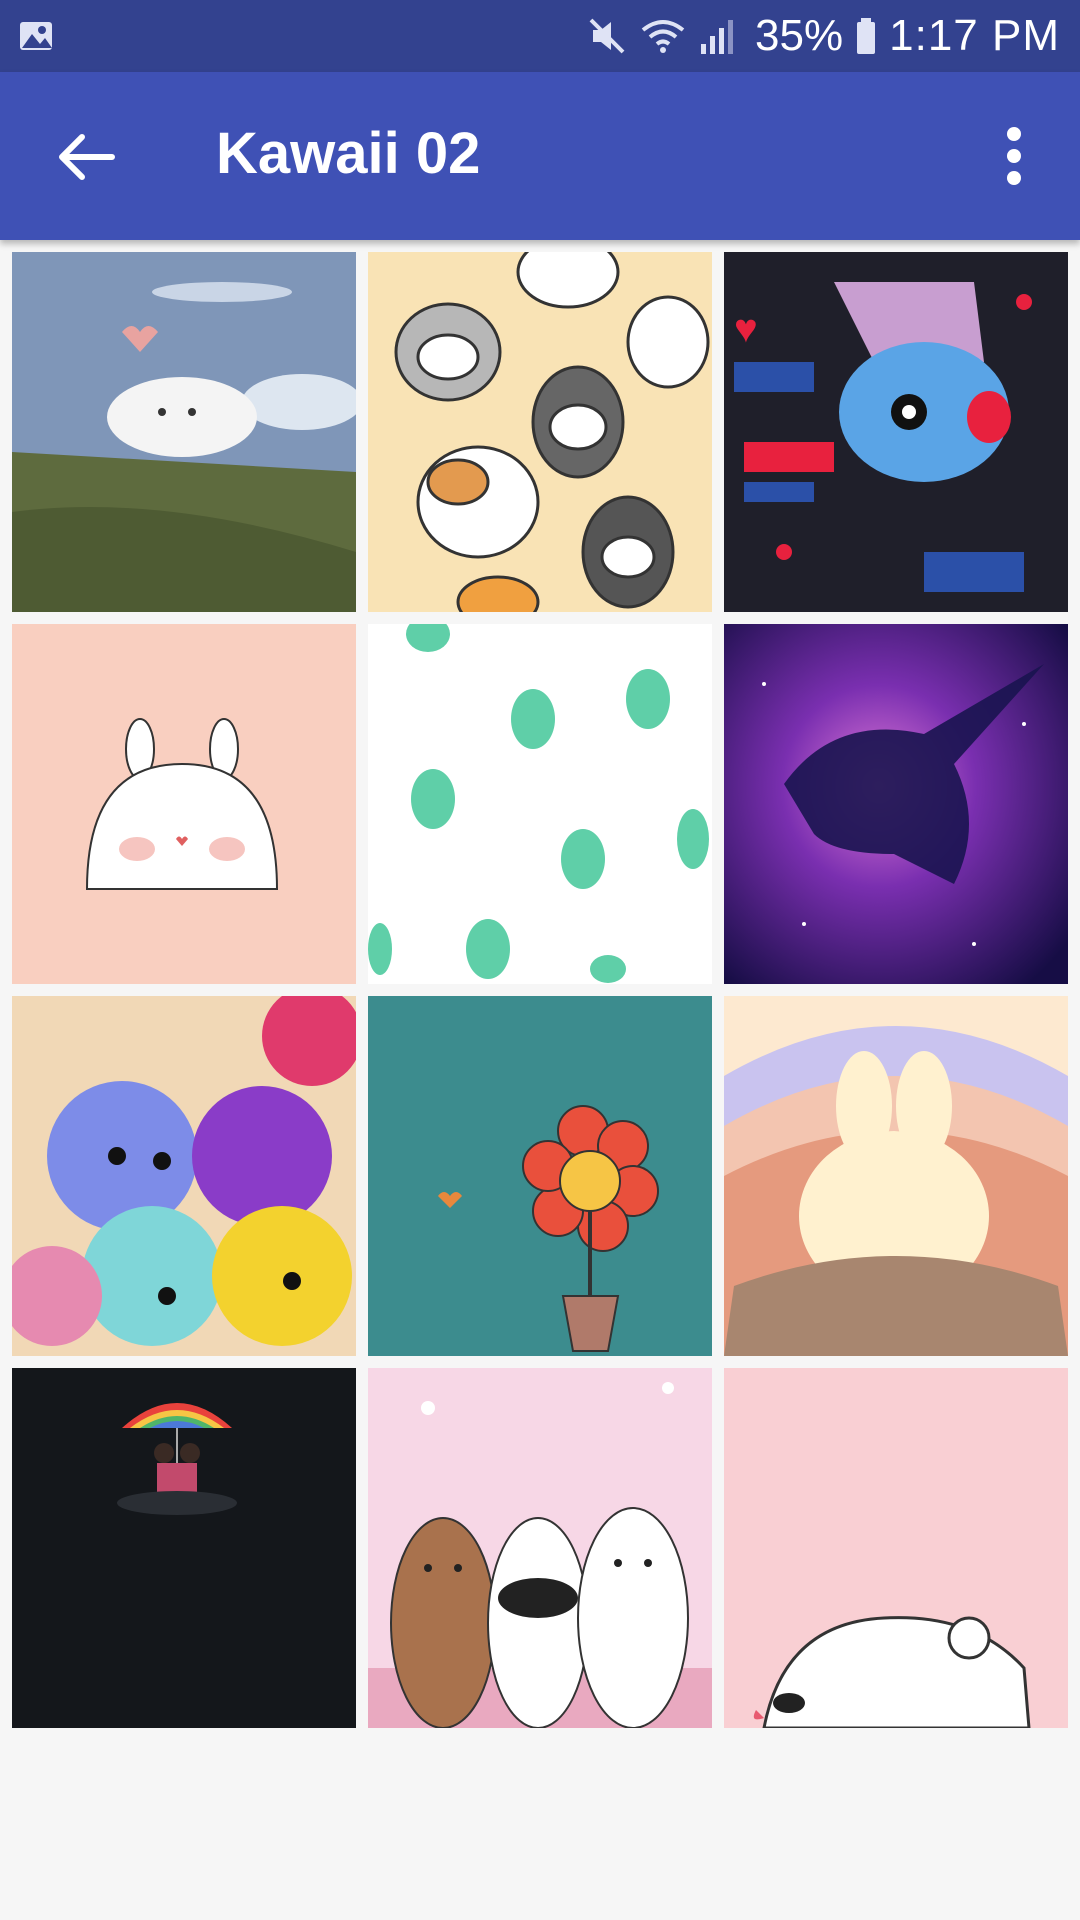  What do you see at coordinates (607, 36) in the screenshot?
I see `mute-icon` at bounding box center [607, 36].